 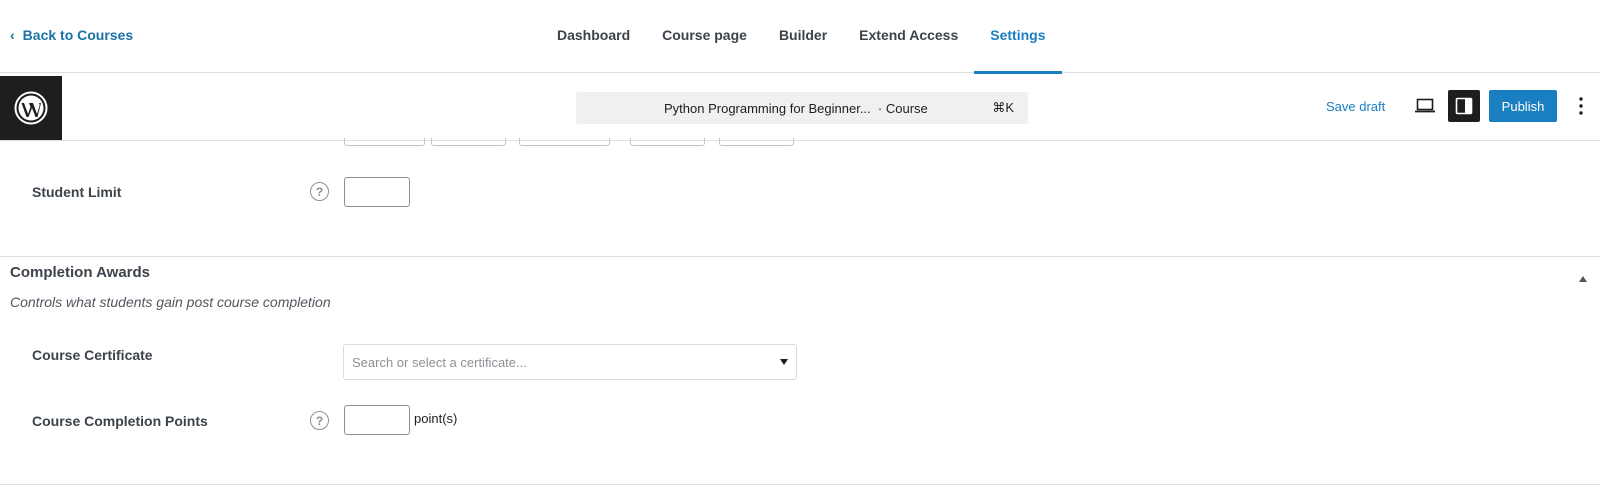 What do you see at coordinates (77, 192) in the screenshot?
I see `student-limit-label: Student Limit` at bounding box center [77, 192].